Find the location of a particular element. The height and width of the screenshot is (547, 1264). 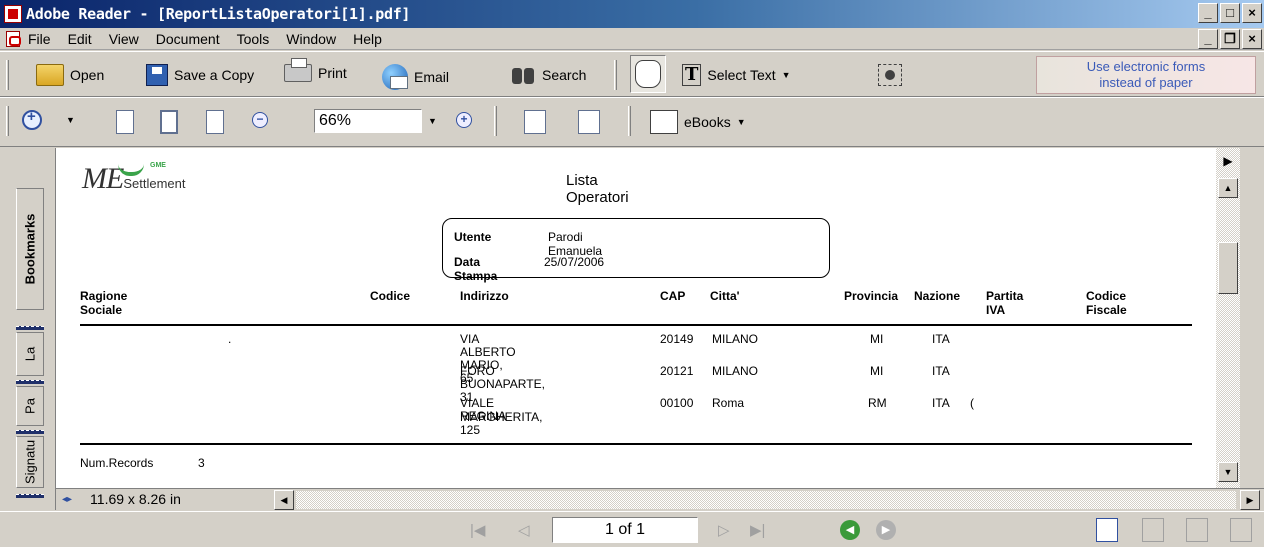

horizontal-scroll-track is located at coordinates (766, 500).